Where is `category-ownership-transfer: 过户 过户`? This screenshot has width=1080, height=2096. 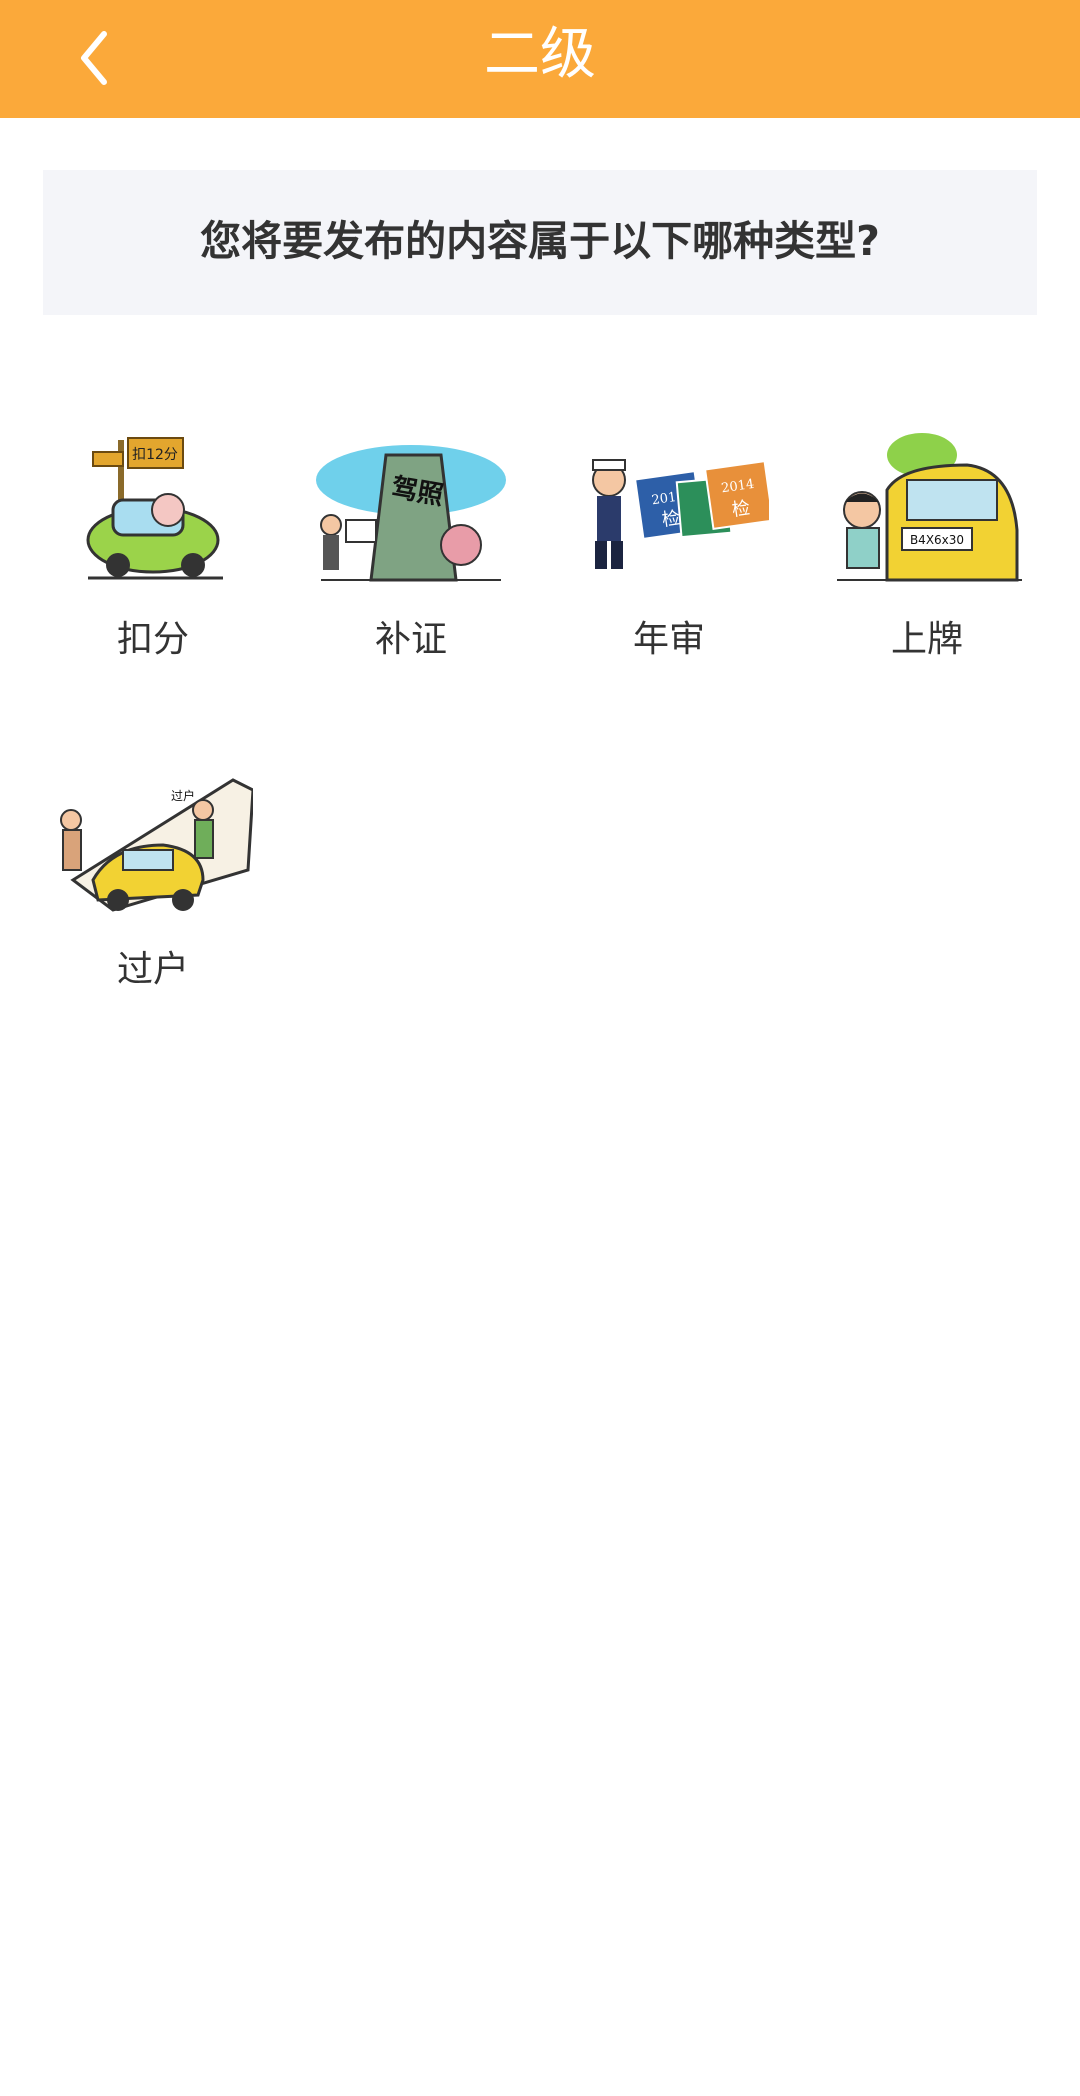
category-ownership-transfer: 过户 过户 is located at coordinates (153, 885).